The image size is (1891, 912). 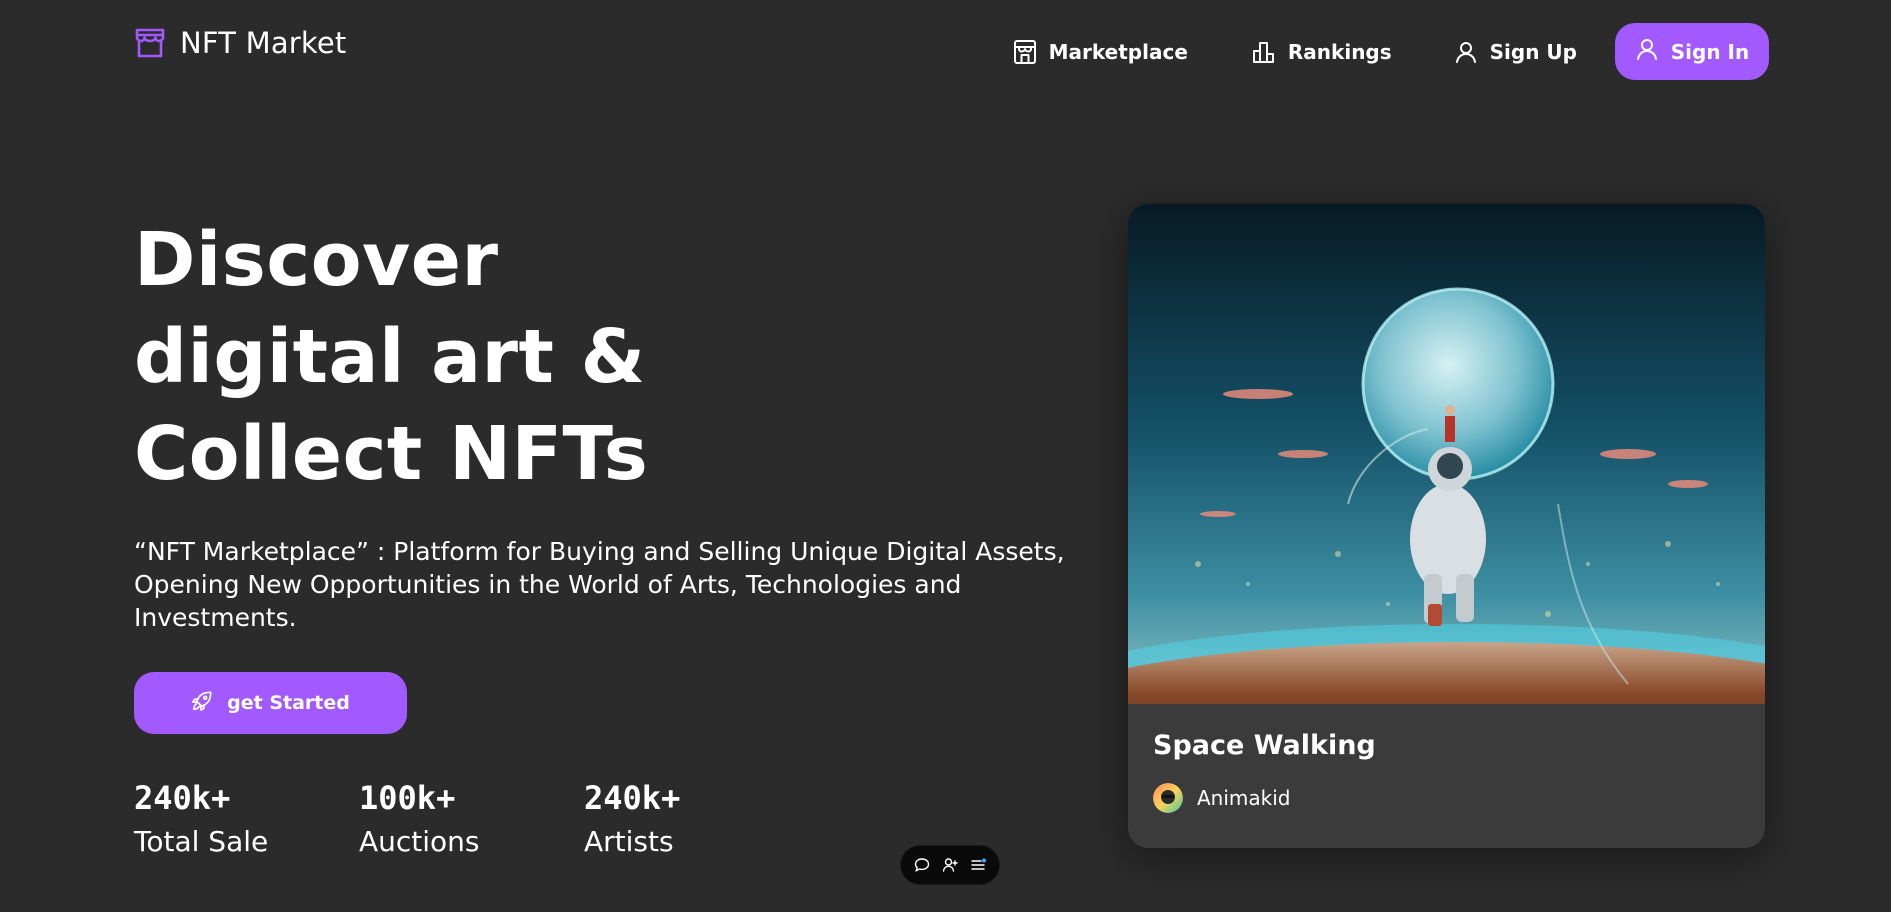 I want to click on nav-sign-up-label: Sign Up, so click(x=1533, y=51).